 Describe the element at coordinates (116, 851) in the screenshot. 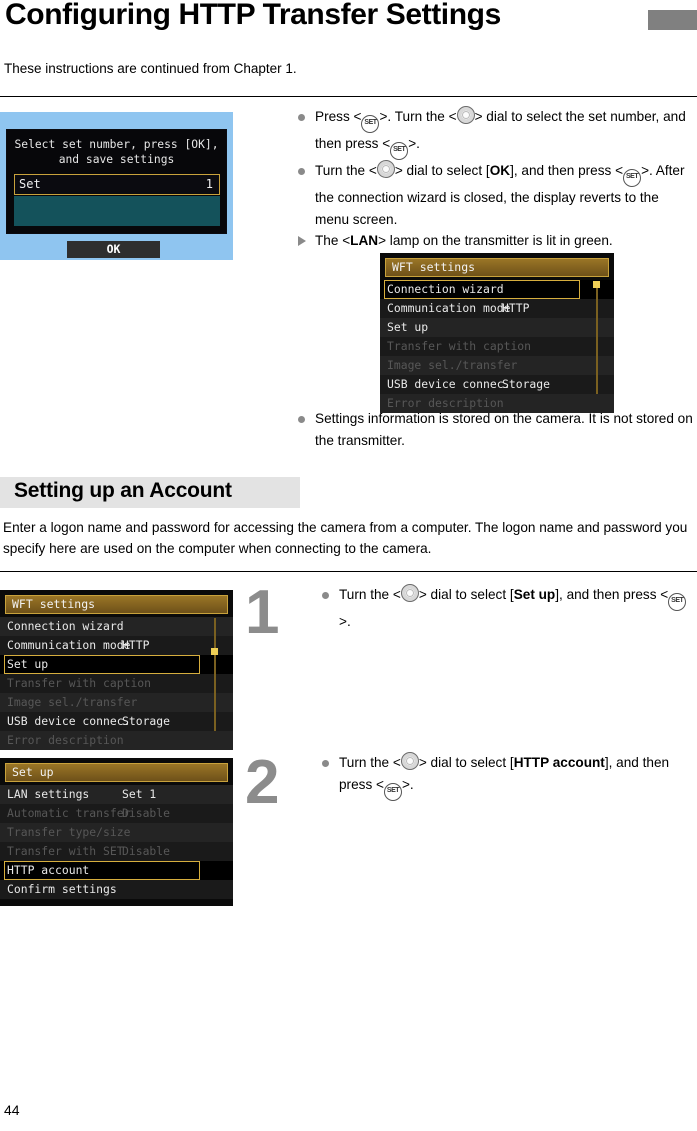

I see `menu-row: Transfer with SET Disable` at that location.